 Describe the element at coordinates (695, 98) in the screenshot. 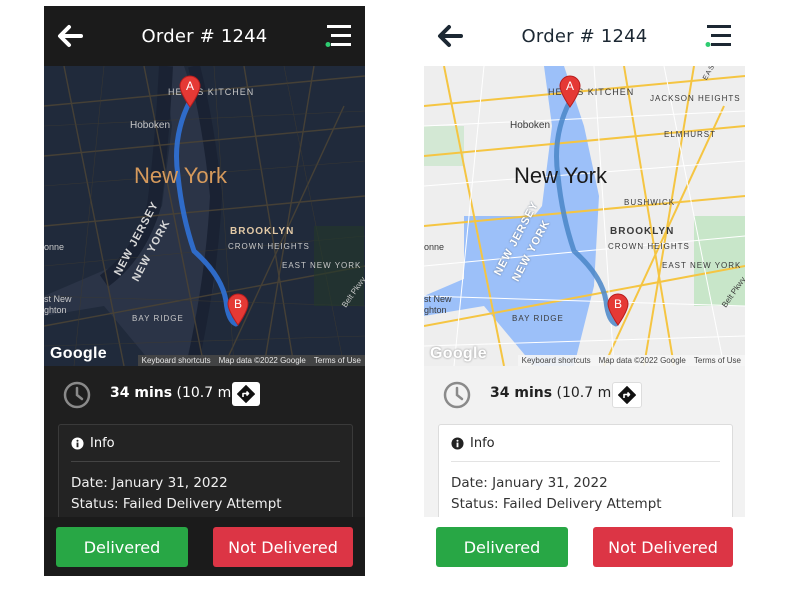

I see `map-label-jackson-heights: JACKSON HEIGHTS` at that location.